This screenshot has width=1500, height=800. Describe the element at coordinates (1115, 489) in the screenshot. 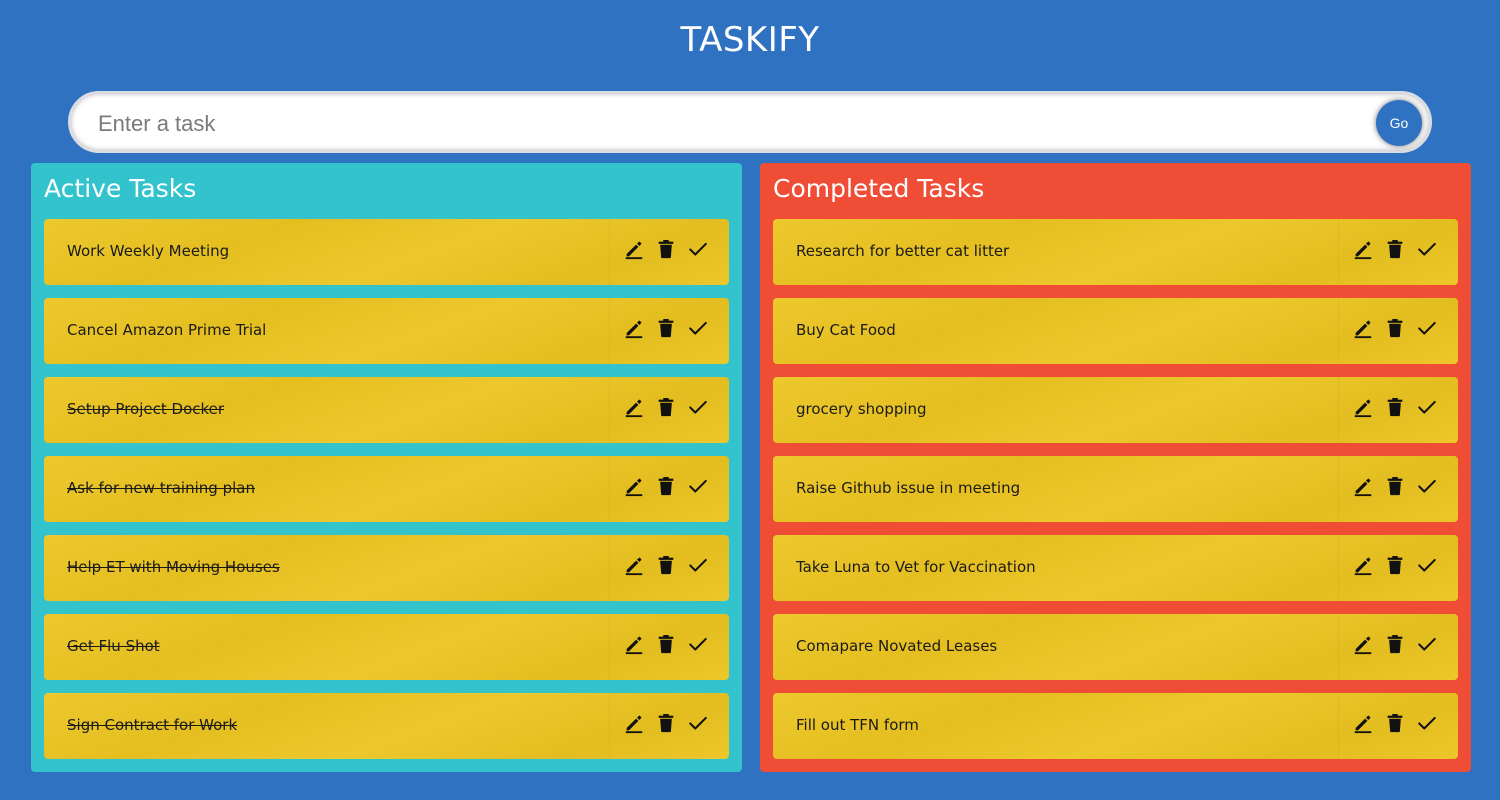

I see `task-card: Raise Github issue in meeting` at that location.